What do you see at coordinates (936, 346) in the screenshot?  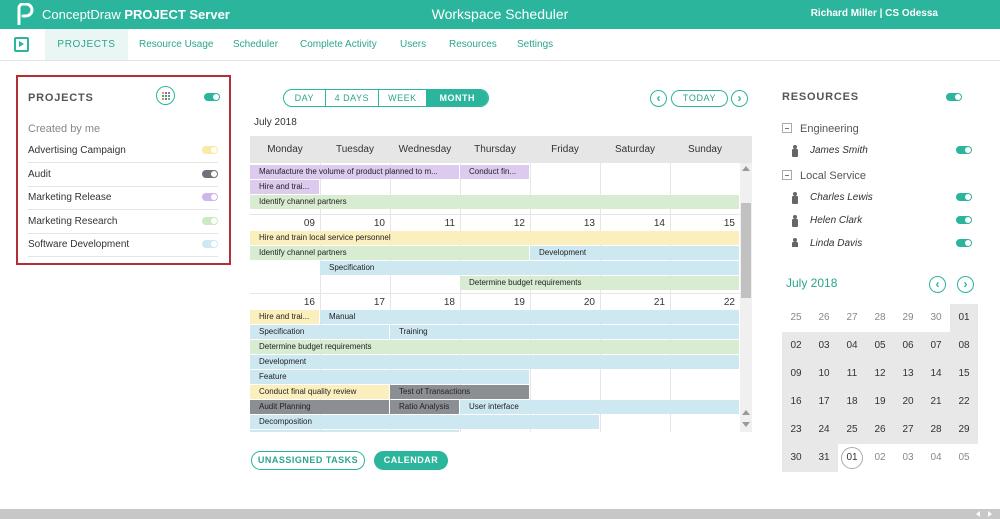 I see `mini-calendar-day: 07` at bounding box center [936, 346].